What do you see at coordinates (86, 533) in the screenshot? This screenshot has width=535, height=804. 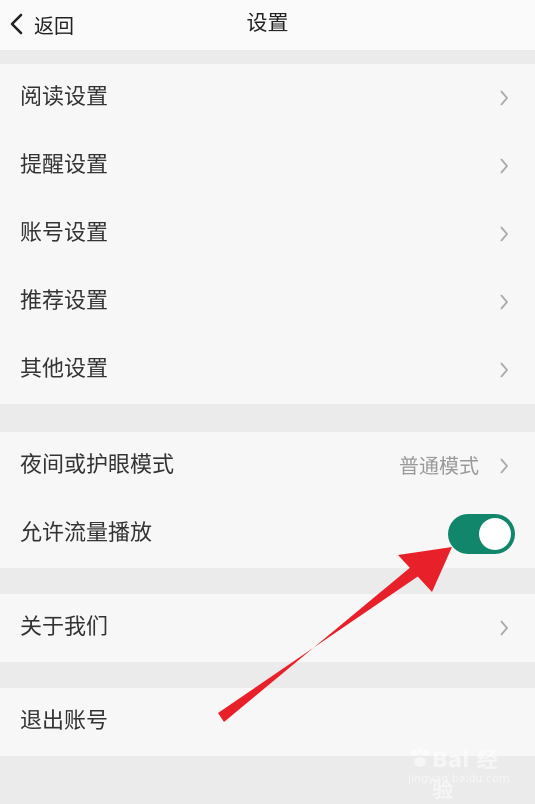 I see `row-label: 允许流量播放` at bounding box center [86, 533].